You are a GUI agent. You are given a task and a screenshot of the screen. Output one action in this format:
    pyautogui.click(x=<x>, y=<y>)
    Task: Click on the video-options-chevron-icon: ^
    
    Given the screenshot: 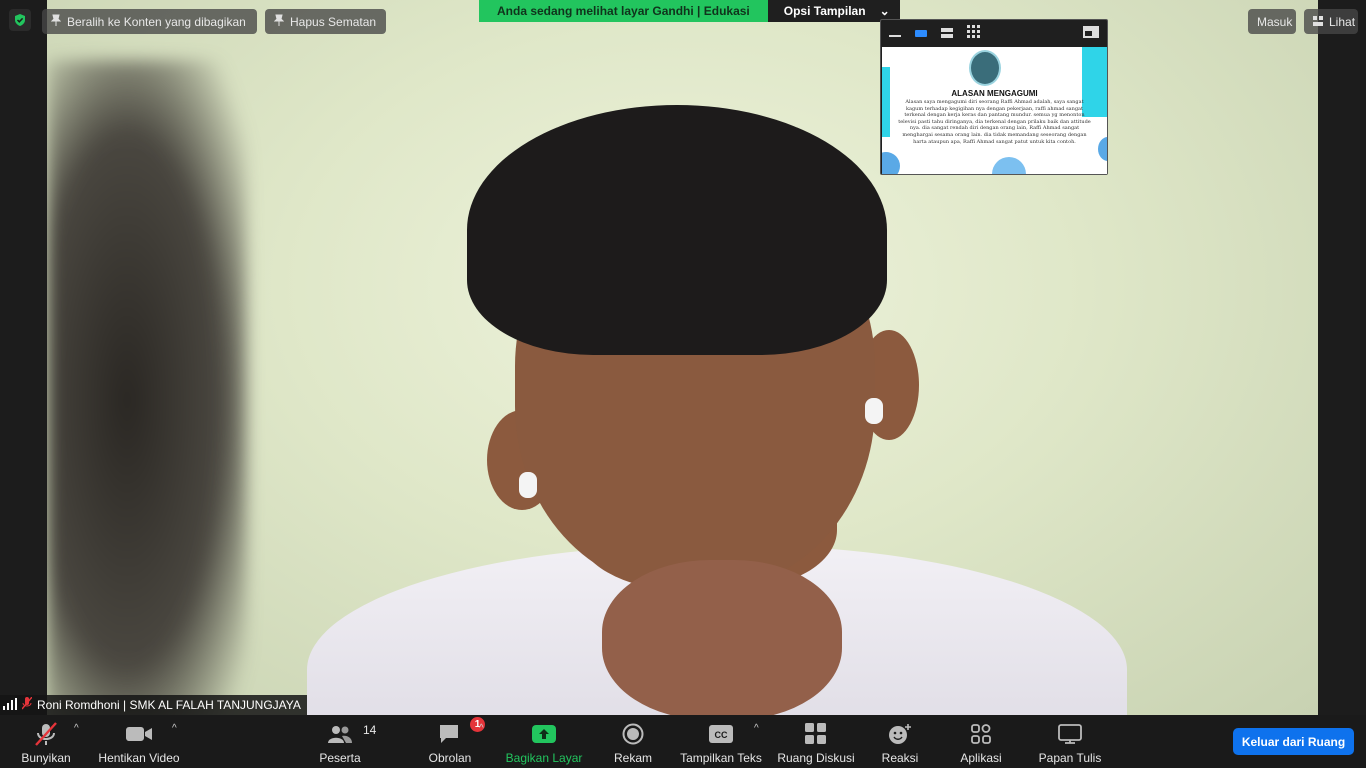 What is the action you would take?
    pyautogui.click(x=174, y=728)
    